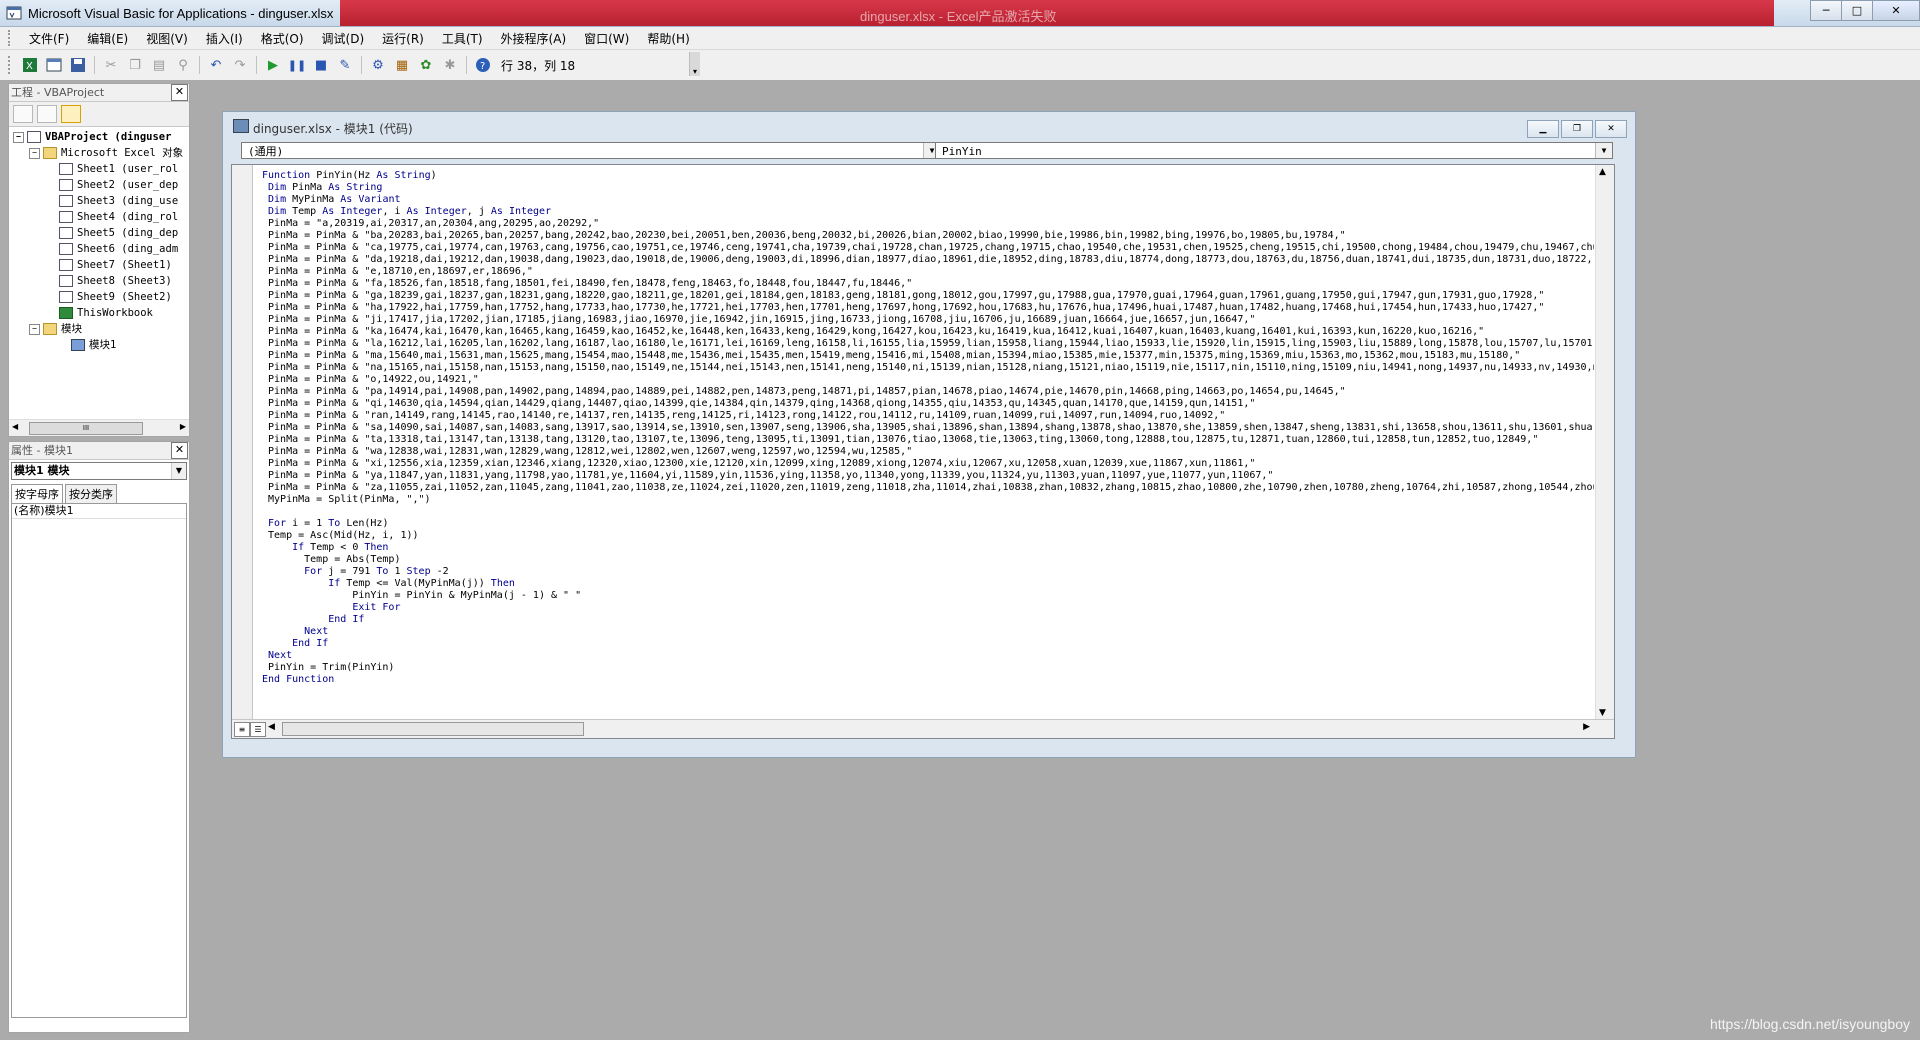 Image resolution: width=1920 pixels, height=1040 pixels. Describe the element at coordinates (37, 493) in the screenshot. I see `tab-alphabetic: 按字母序` at that location.